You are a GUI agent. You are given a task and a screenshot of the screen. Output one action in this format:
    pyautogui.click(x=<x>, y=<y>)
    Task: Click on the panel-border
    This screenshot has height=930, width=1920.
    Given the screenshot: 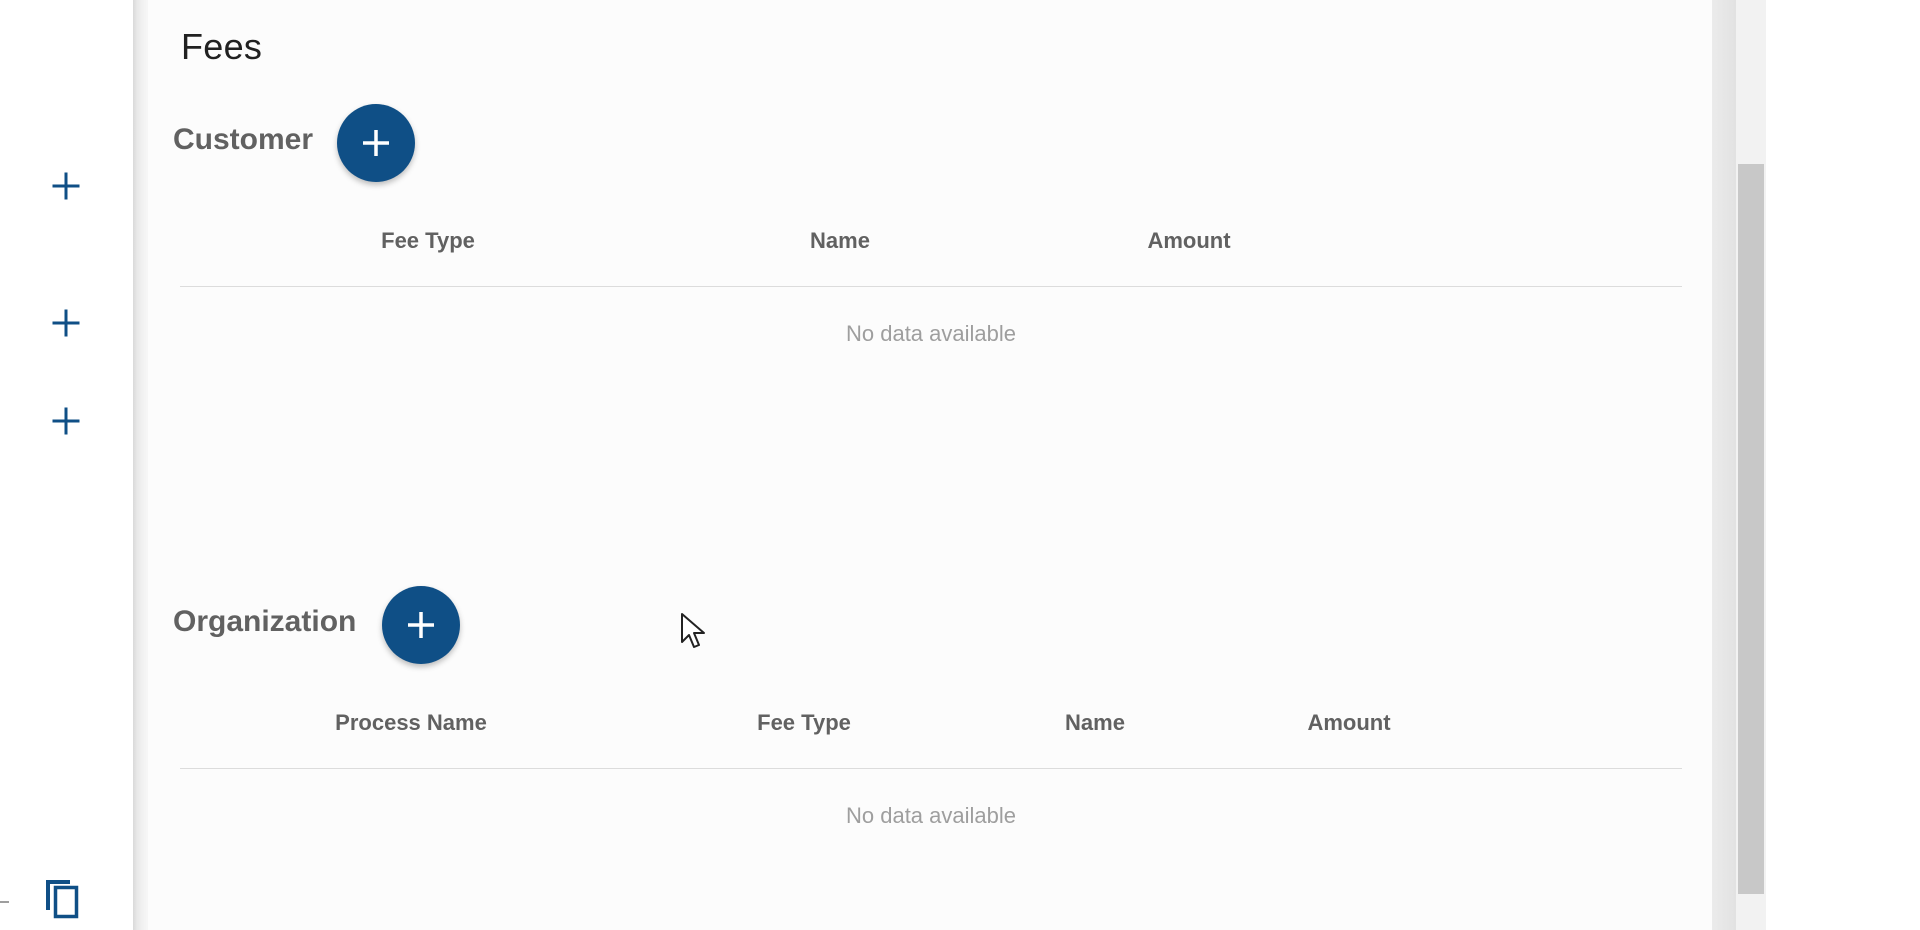 What is the action you would take?
    pyautogui.click(x=1724, y=465)
    